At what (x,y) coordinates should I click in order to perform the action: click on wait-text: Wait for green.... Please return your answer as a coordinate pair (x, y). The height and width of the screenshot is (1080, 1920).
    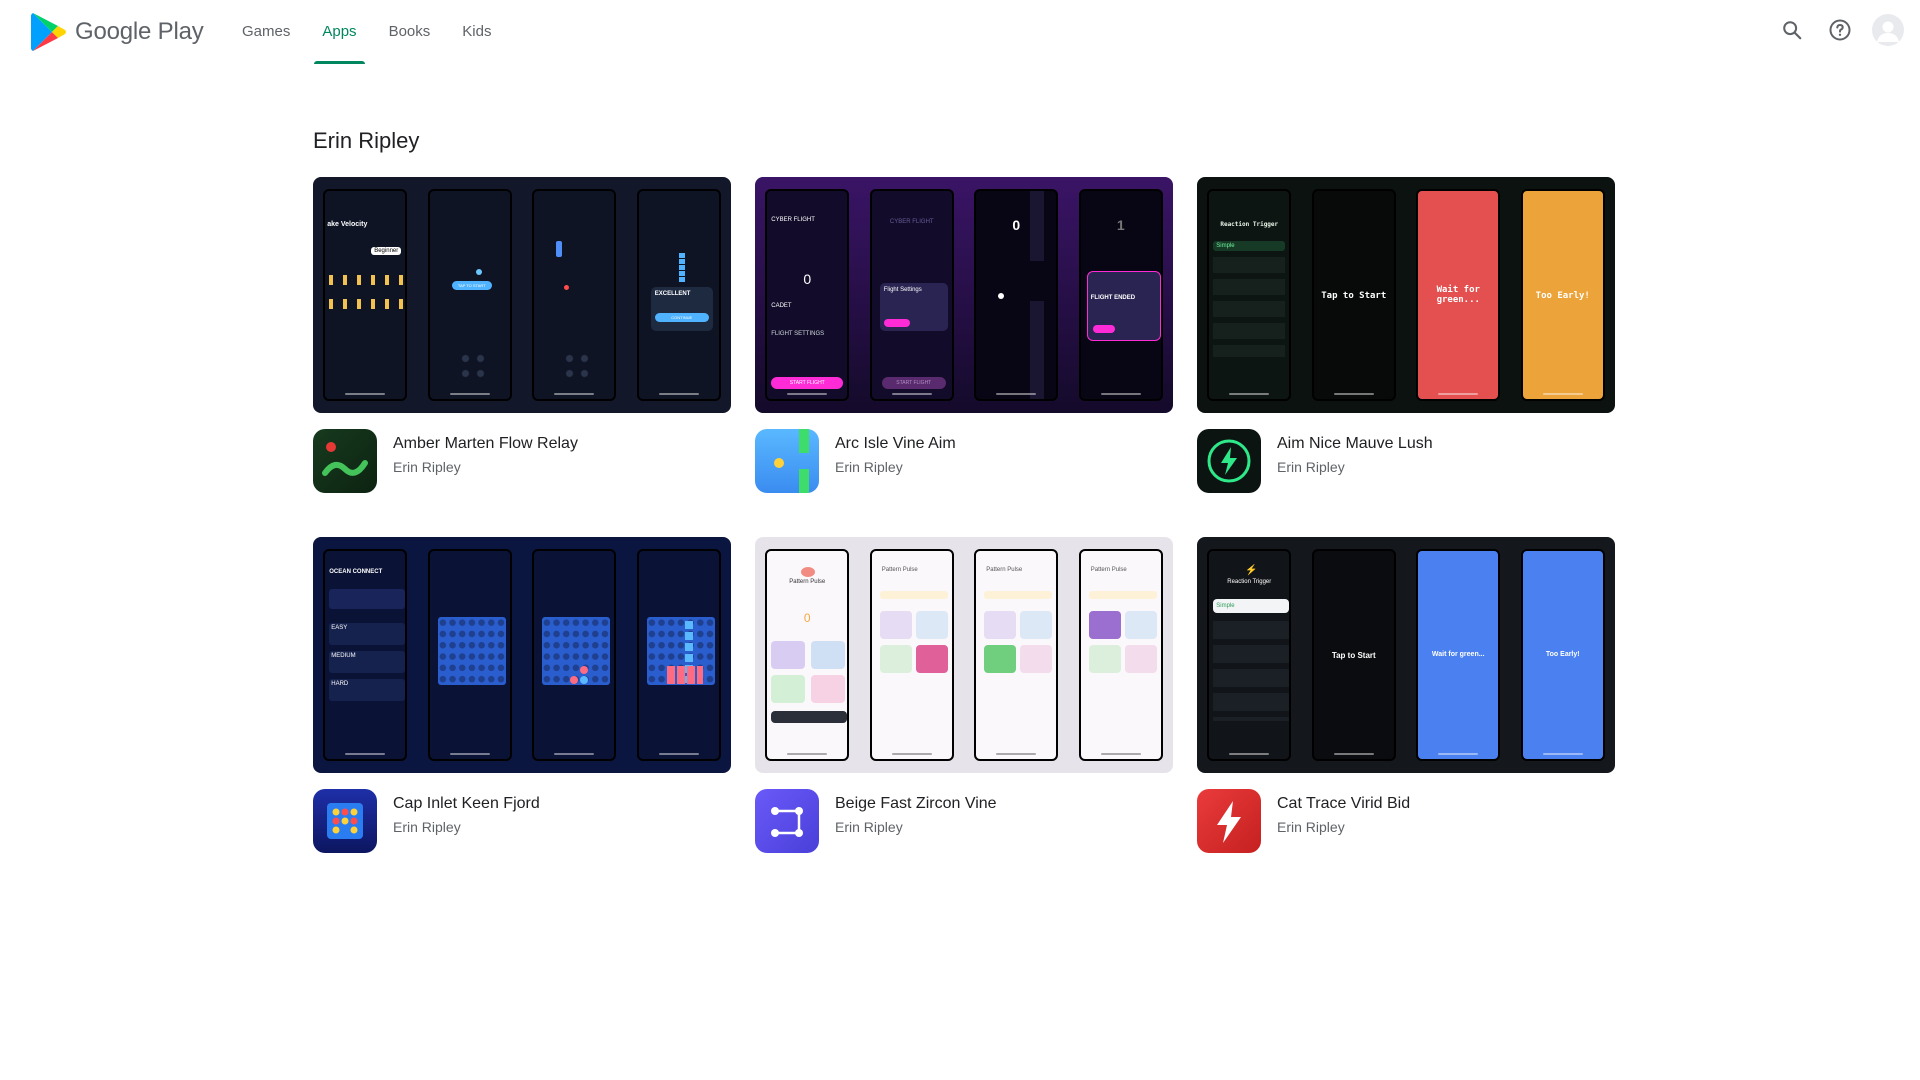
    Looking at the image, I should click on (1458, 654).